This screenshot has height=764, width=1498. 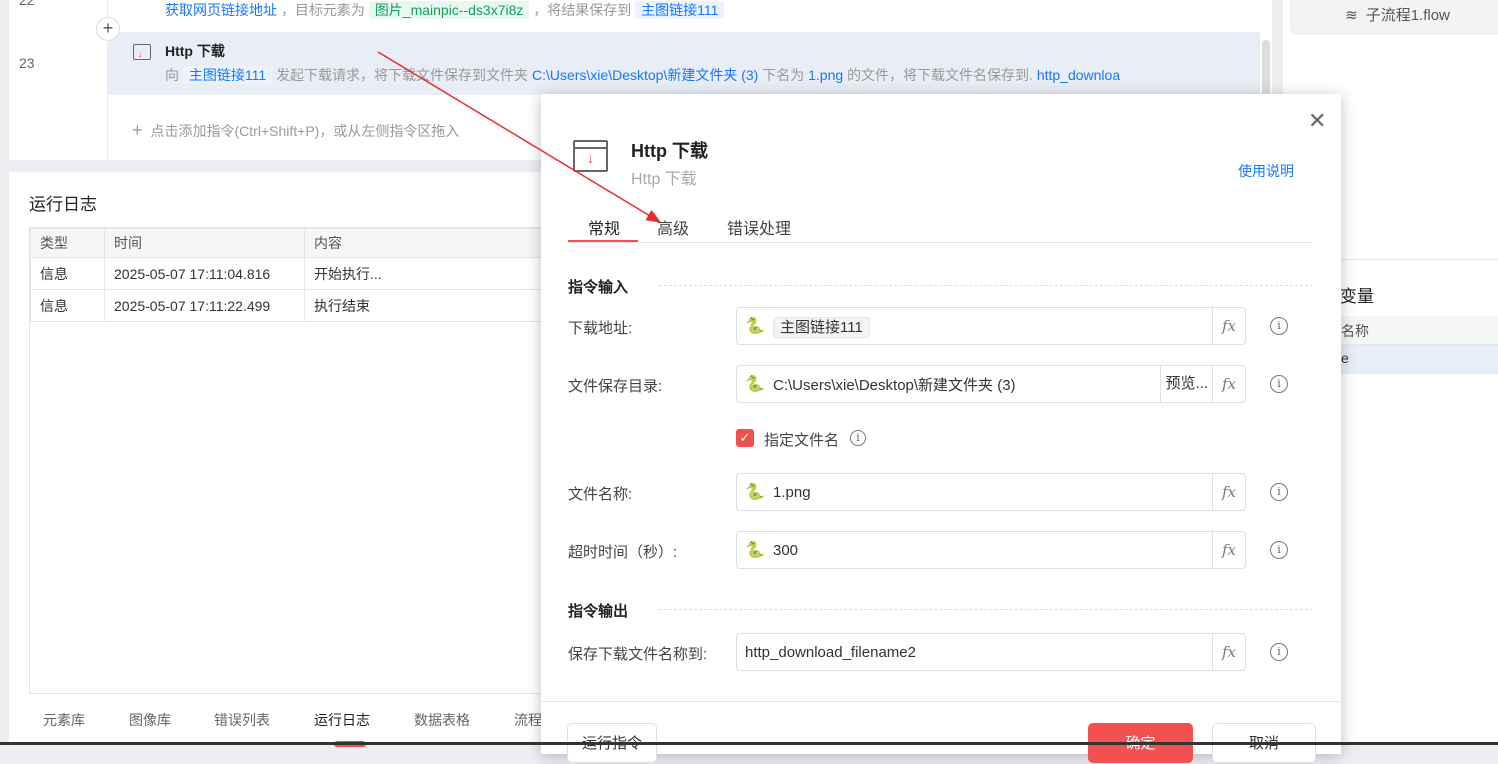 What do you see at coordinates (1355, 331) in the screenshot?
I see `column-header: 名称` at bounding box center [1355, 331].